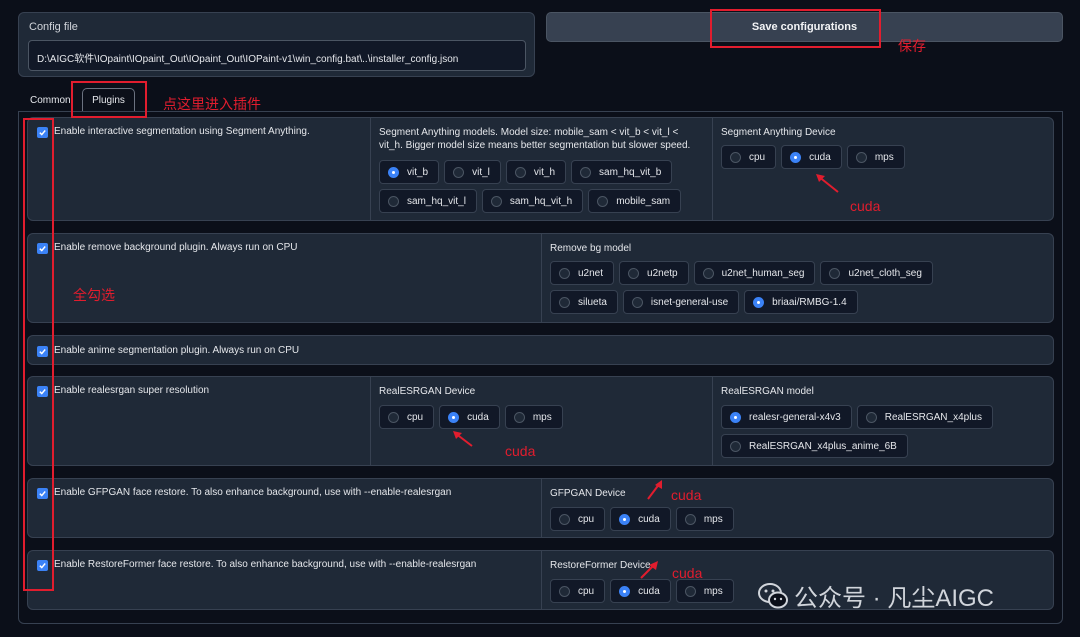 The image size is (1080, 637). What do you see at coordinates (681, 302) in the screenshot?
I see `rembg-model-option: isnet-general-use` at bounding box center [681, 302].